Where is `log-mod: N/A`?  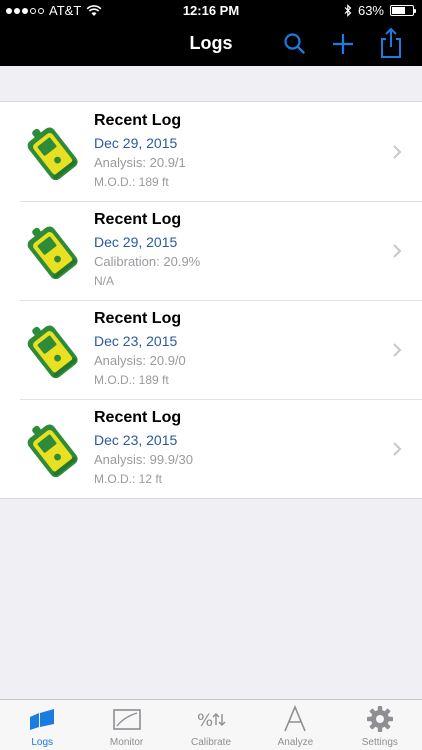 log-mod: N/A is located at coordinates (104, 281).